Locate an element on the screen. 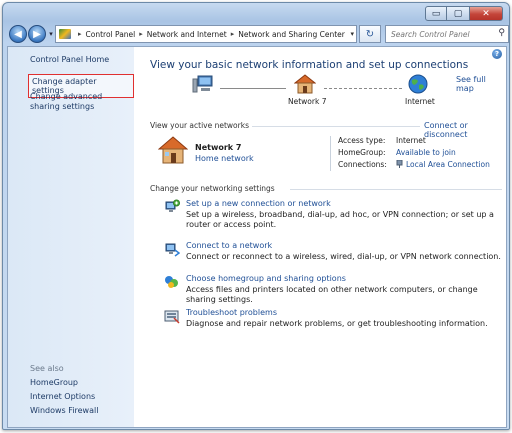  breadcrumb-network-and-sharing-center: Network and Sharing Center is located at coordinates (291, 34).